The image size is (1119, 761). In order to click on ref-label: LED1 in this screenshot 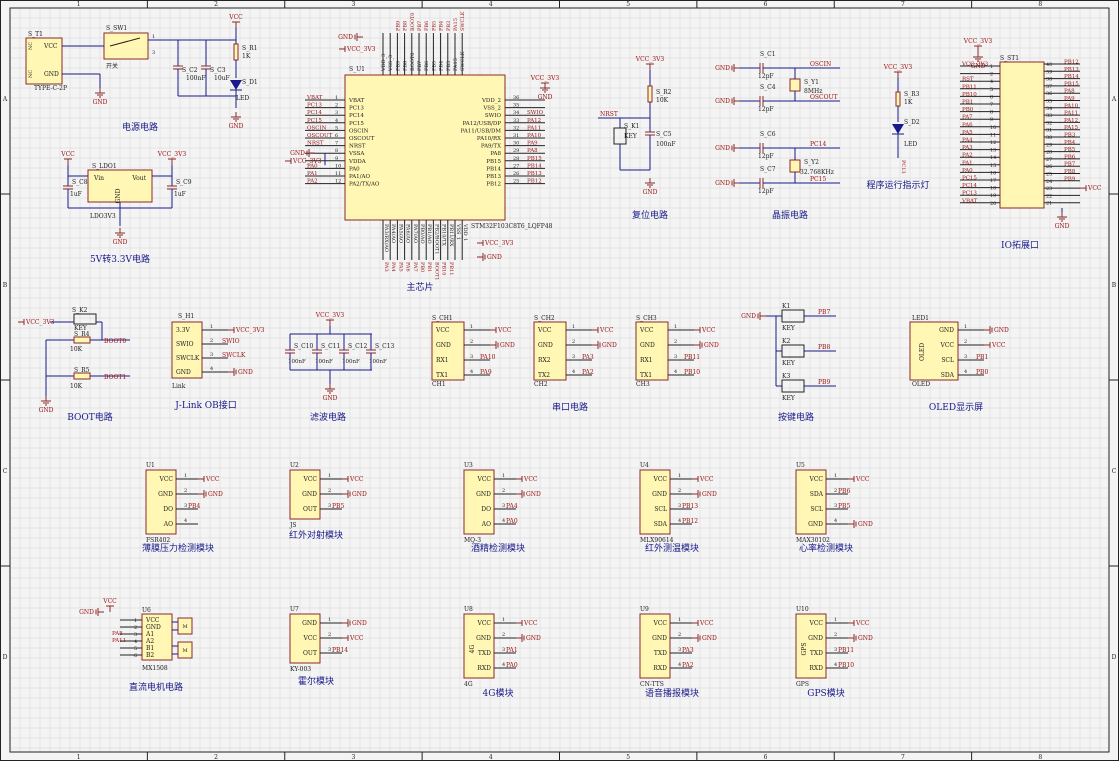, I will do `click(920, 318)`.